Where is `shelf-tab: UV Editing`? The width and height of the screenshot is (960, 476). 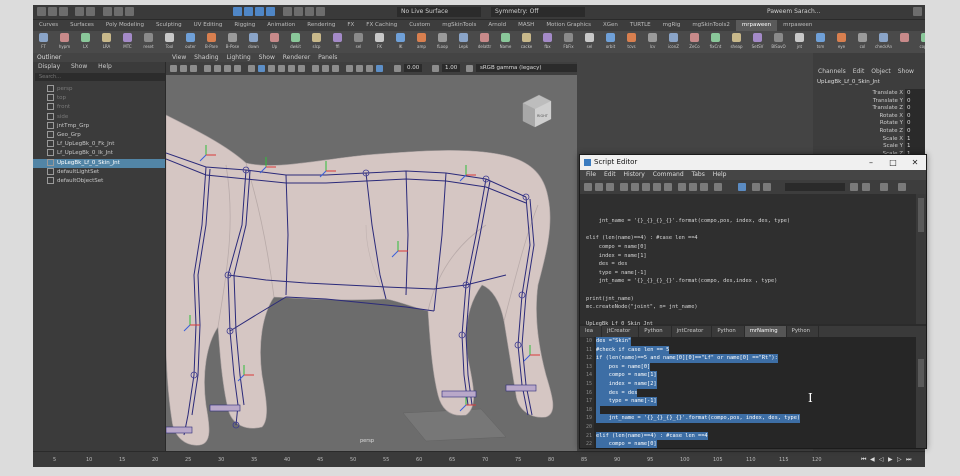 shelf-tab: UV Editing is located at coordinates (208, 25).